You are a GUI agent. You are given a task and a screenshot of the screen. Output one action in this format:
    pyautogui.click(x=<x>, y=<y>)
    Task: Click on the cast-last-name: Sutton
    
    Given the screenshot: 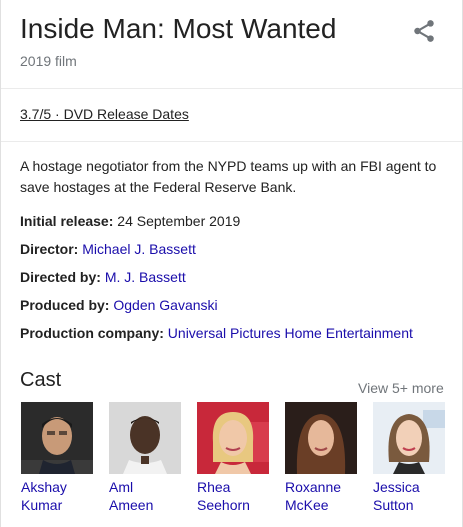 What is the action you would take?
    pyautogui.click(x=393, y=505)
    